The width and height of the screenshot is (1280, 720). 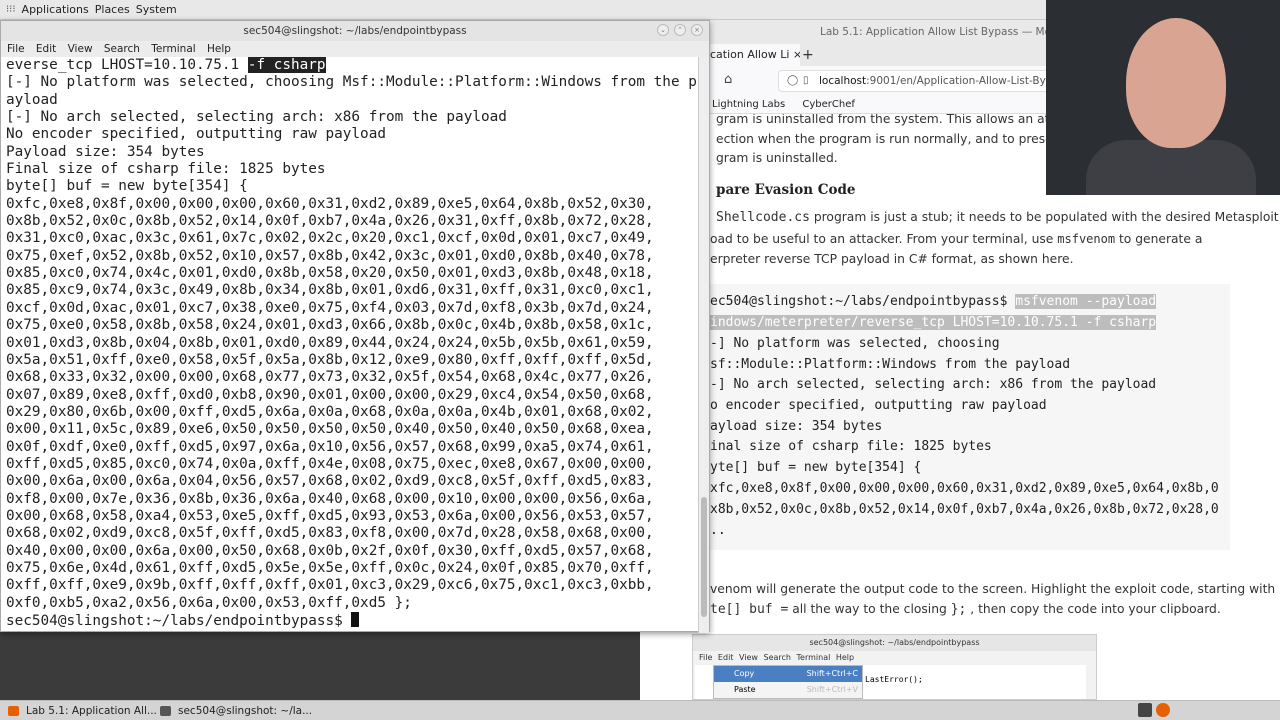 What do you see at coordinates (355, 619) in the screenshot?
I see `cursor` at bounding box center [355, 619].